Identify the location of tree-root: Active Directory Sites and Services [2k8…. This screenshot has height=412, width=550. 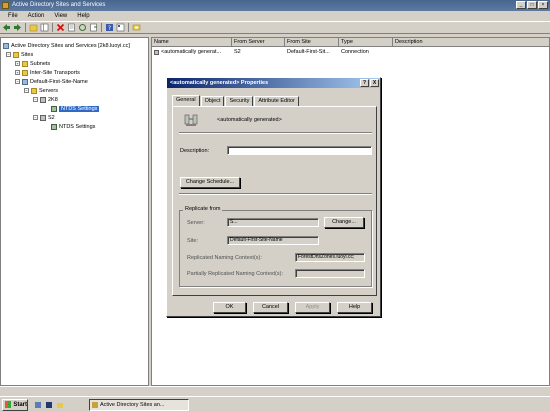
(66, 45).